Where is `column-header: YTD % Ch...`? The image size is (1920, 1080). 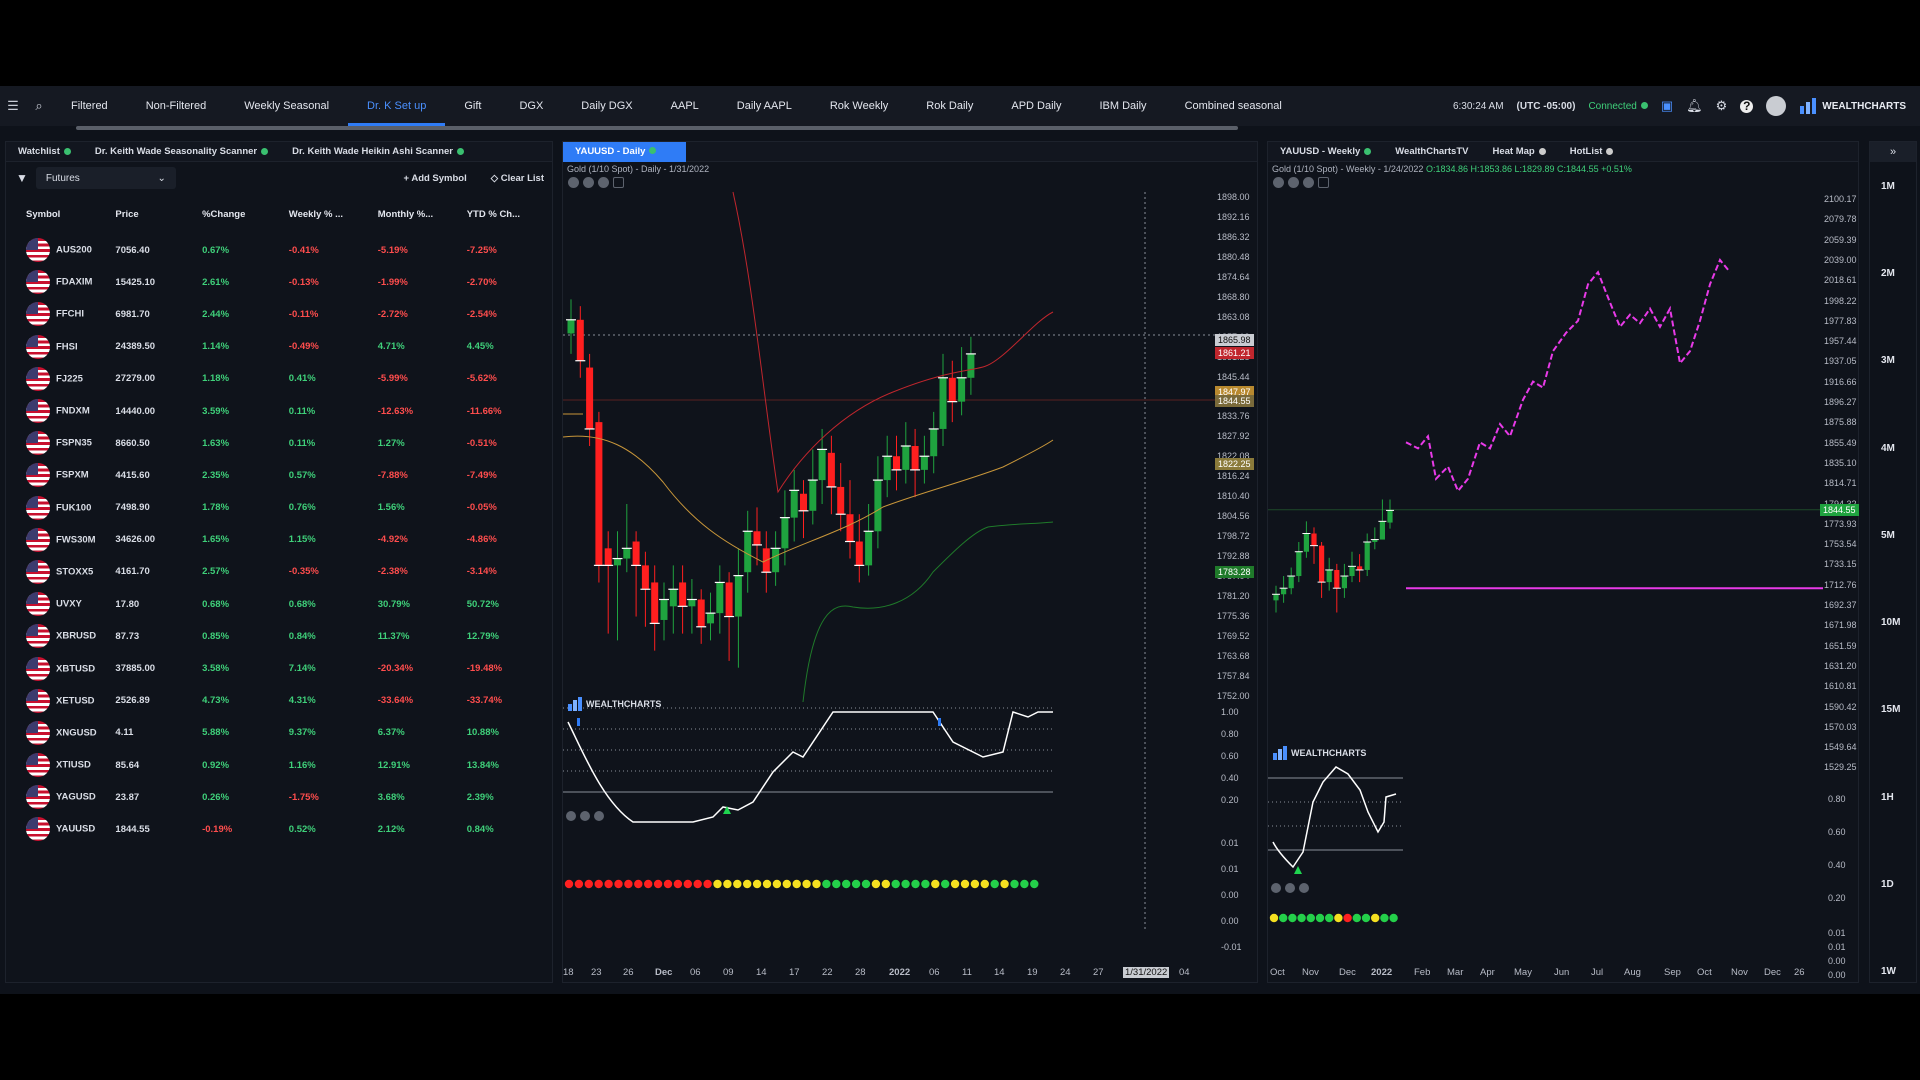
column-header: YTD % Ch... is located at coordinates (506, 214).